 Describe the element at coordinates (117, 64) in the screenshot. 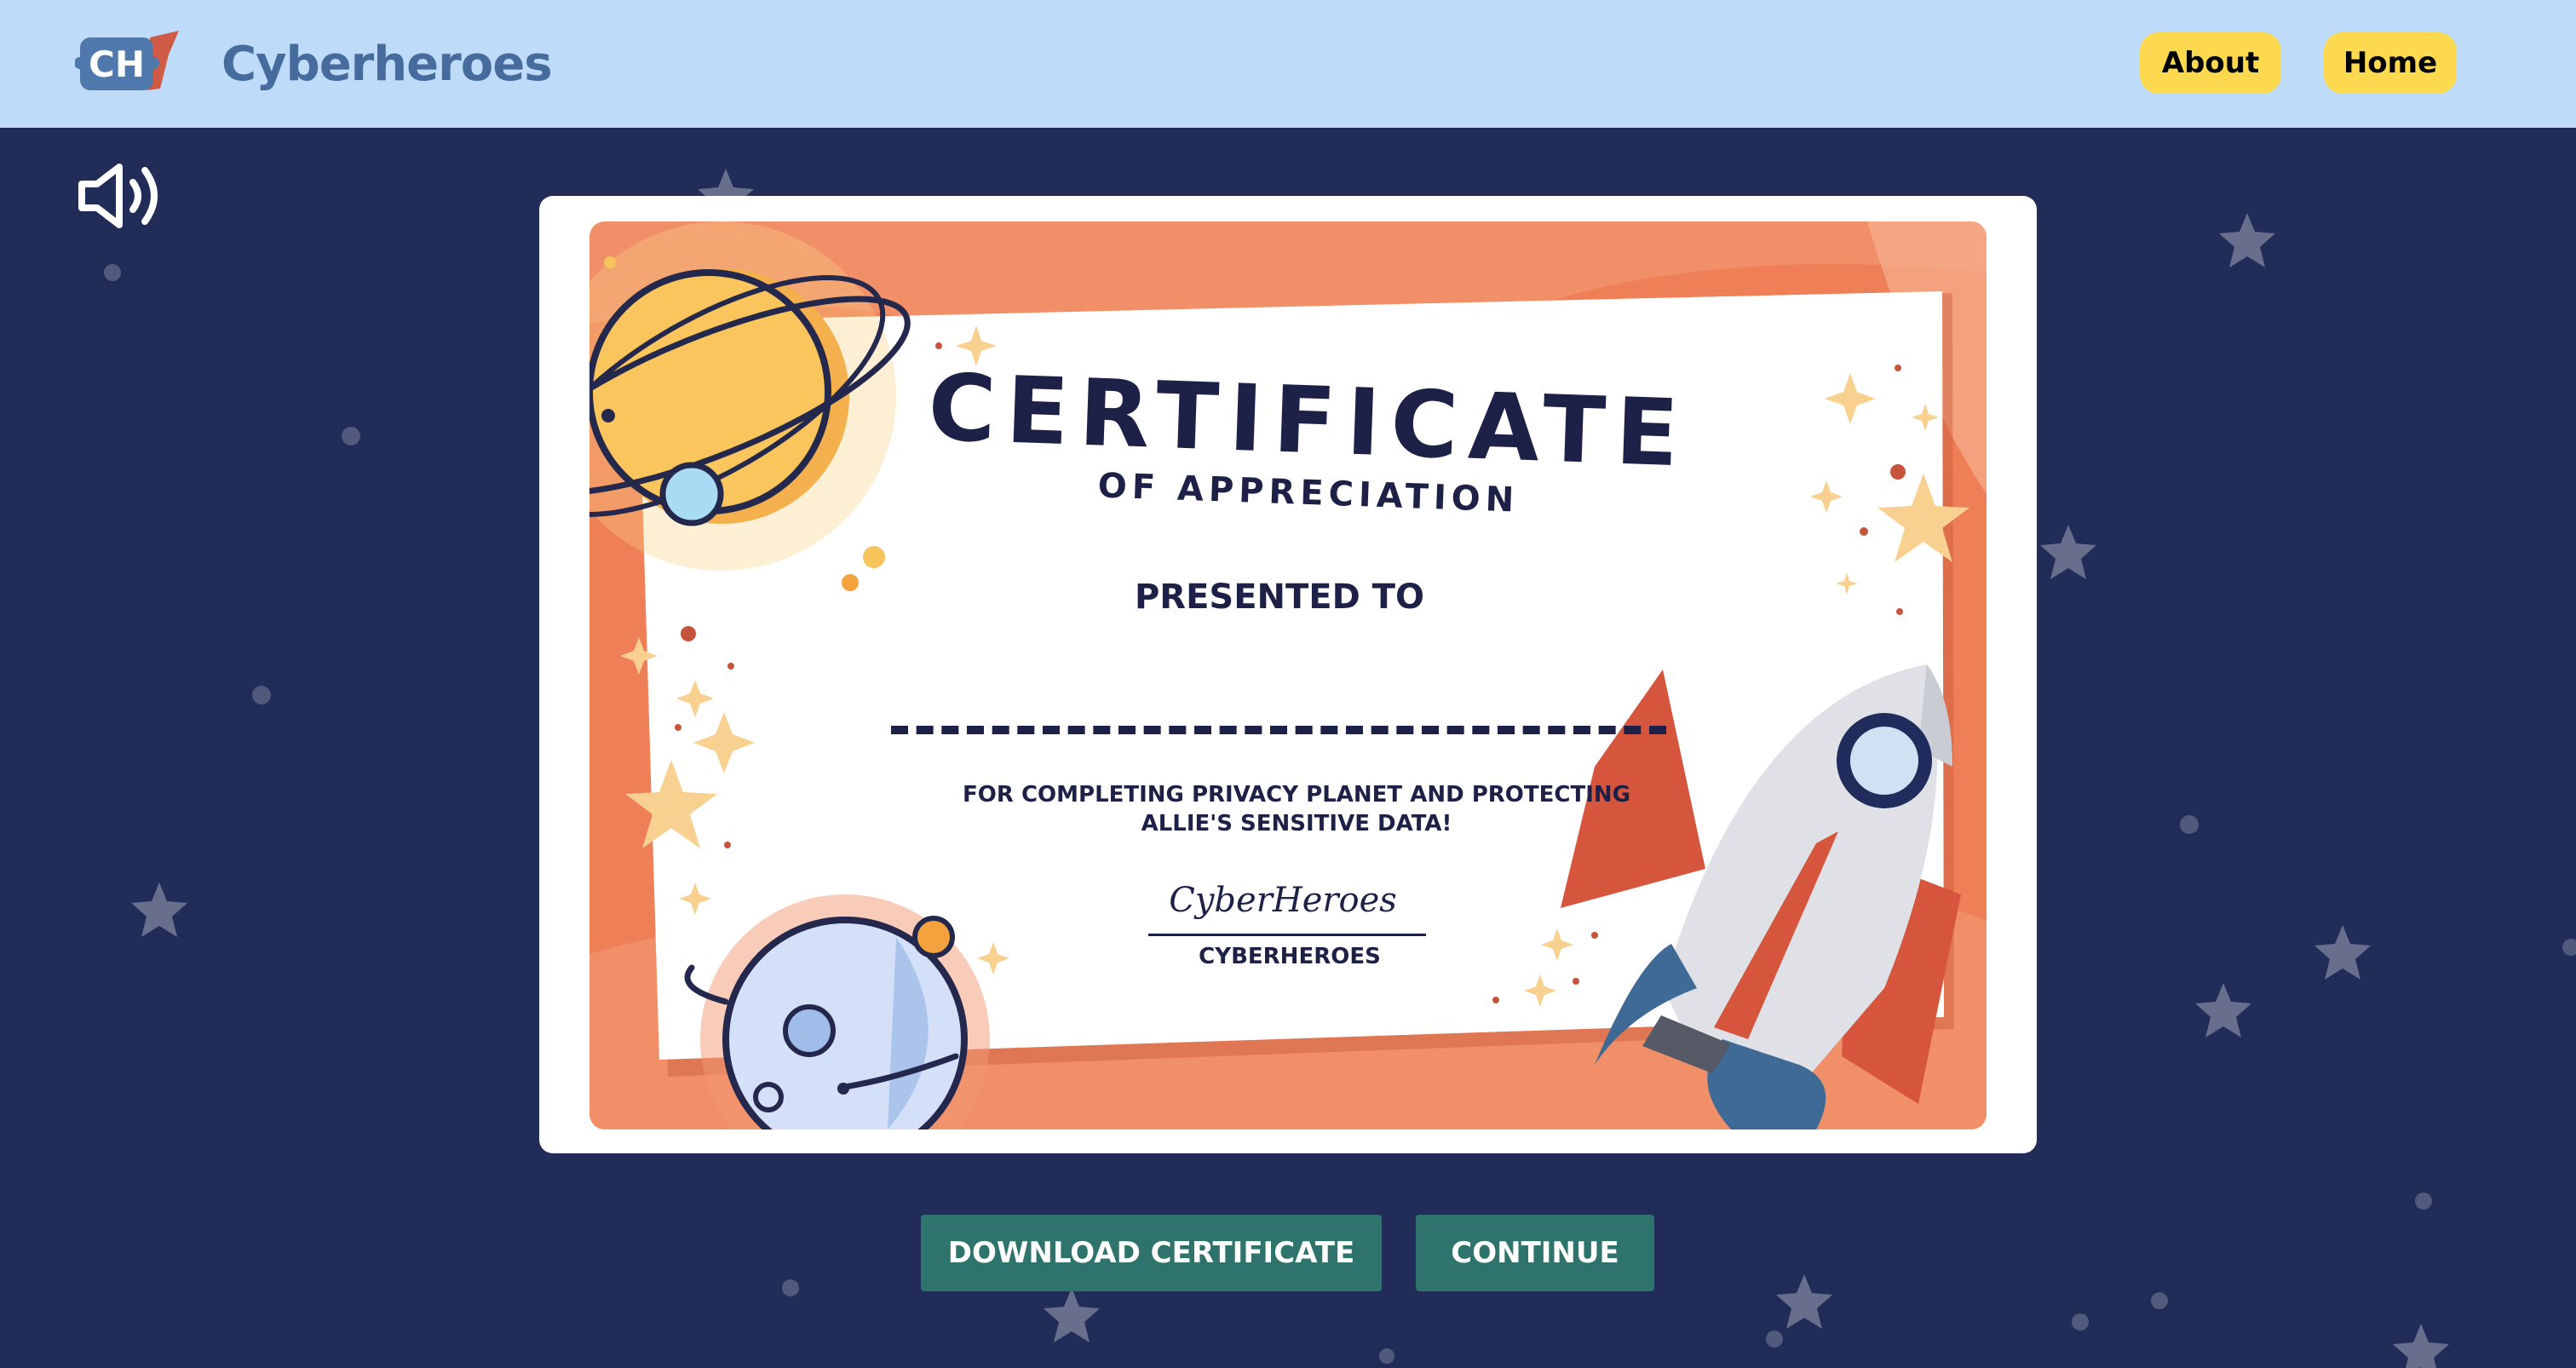

I see `svg-text: CH` at that location.